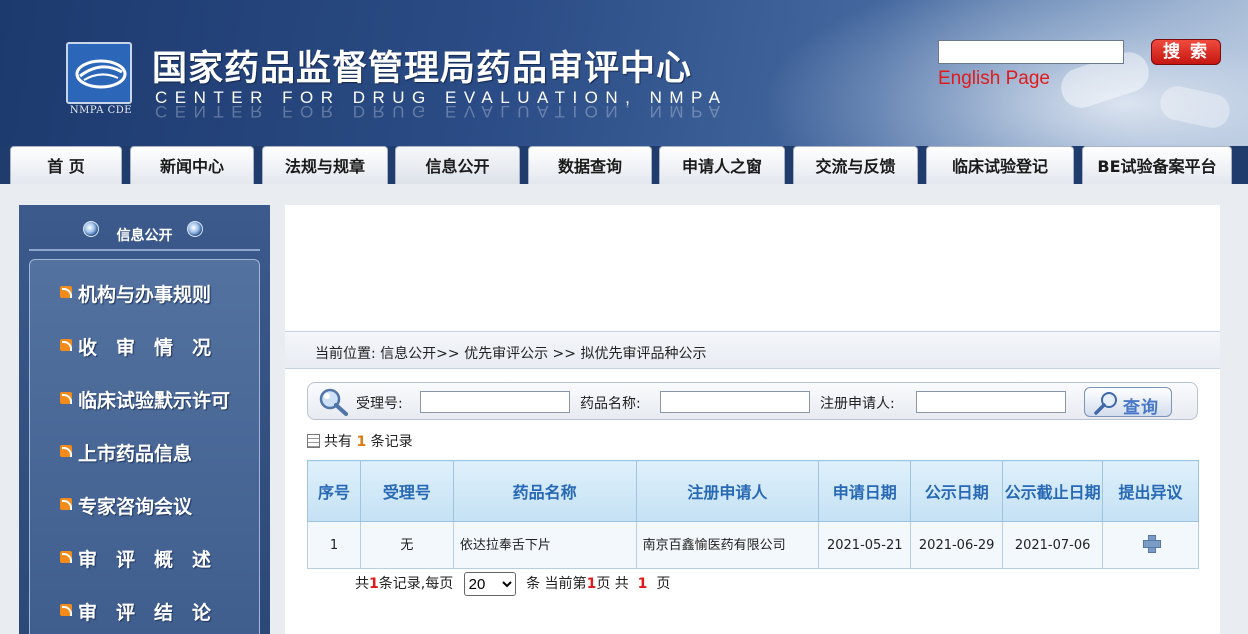 This screenshot has height=634, width=1248. I want to click on sidebar-item-listed-drugs: 上市药品信息, so click(144, 453).